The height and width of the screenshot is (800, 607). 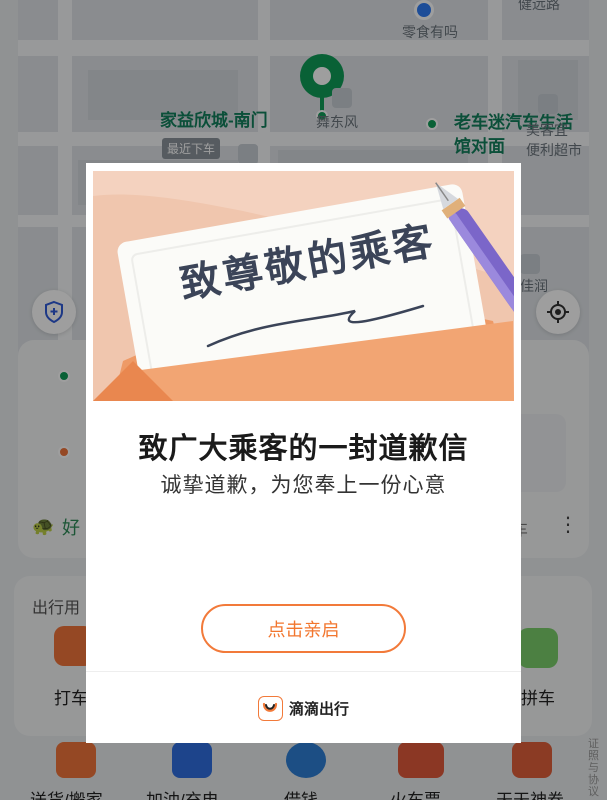 I want to click on brand-footer: 滴滴出行, so click(x=303, y=708).